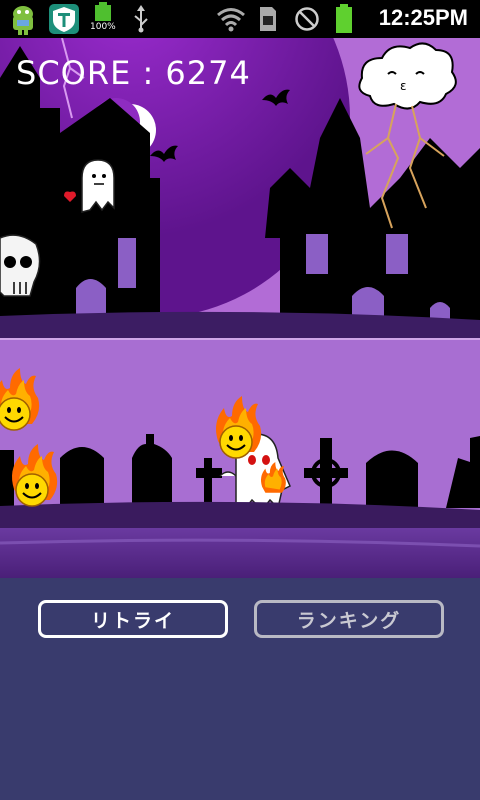 This screenshot has height=800, width=480. Describe the element at coordinates (423, 17) in the screenshot. I see `status-clock: 12:25PM` at that location.